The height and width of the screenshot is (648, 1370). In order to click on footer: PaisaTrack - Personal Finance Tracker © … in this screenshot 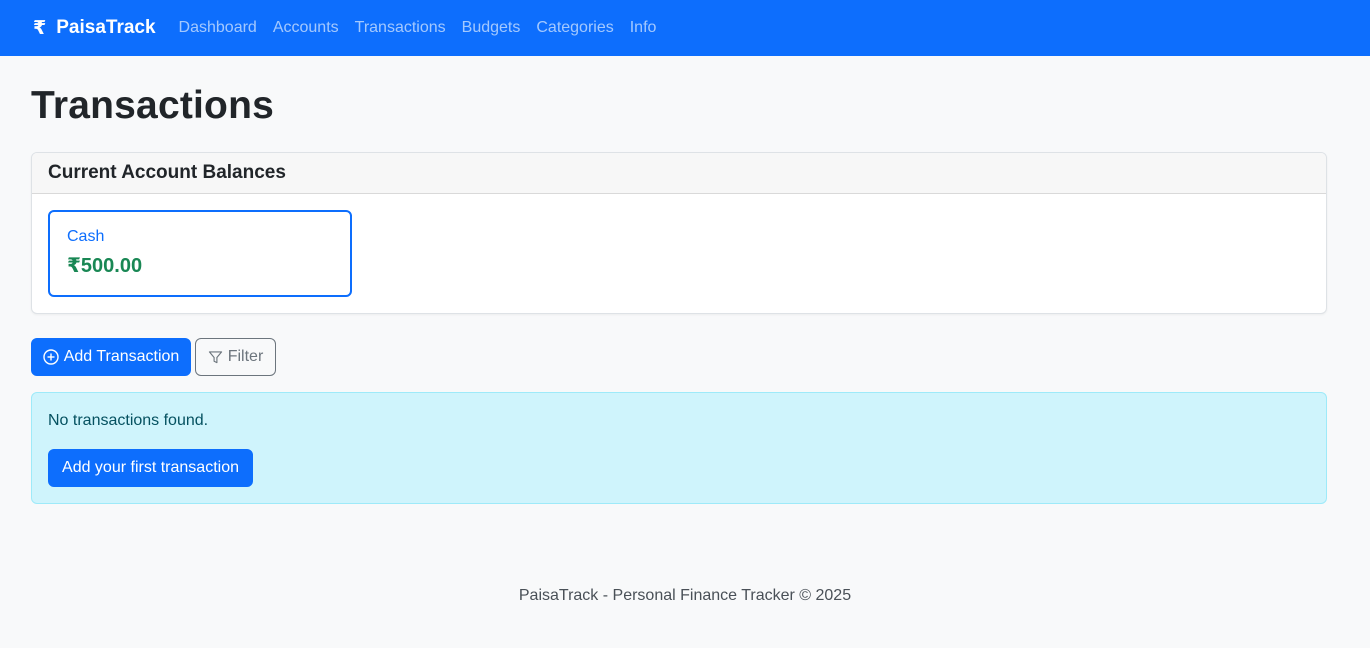, I will do `click(685, 595)`.